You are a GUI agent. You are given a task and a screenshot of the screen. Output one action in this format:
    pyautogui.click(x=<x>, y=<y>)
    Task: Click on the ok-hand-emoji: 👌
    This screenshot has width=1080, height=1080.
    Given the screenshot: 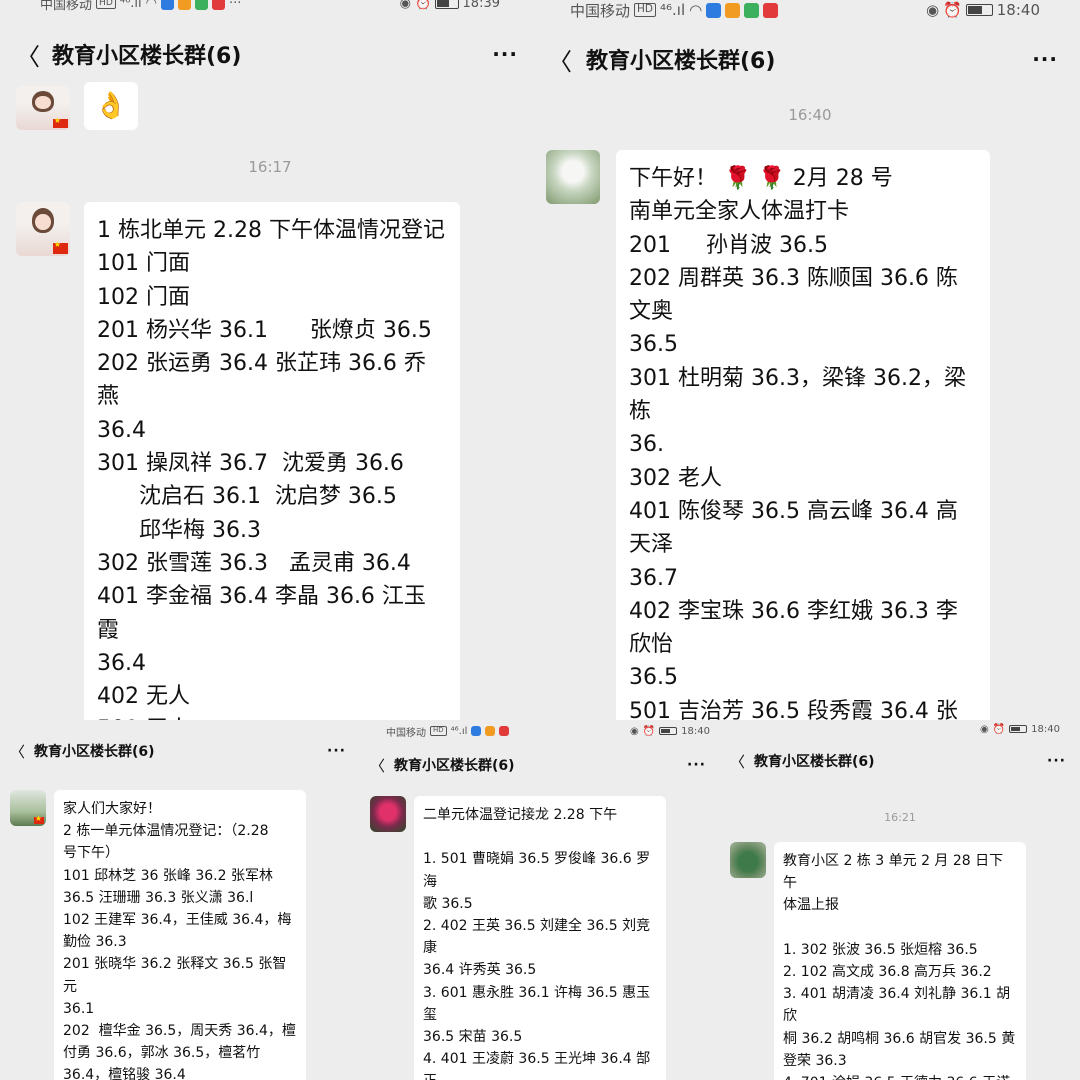 What is the action you would take?
    pyautogui.click(x=111, y=106)
    